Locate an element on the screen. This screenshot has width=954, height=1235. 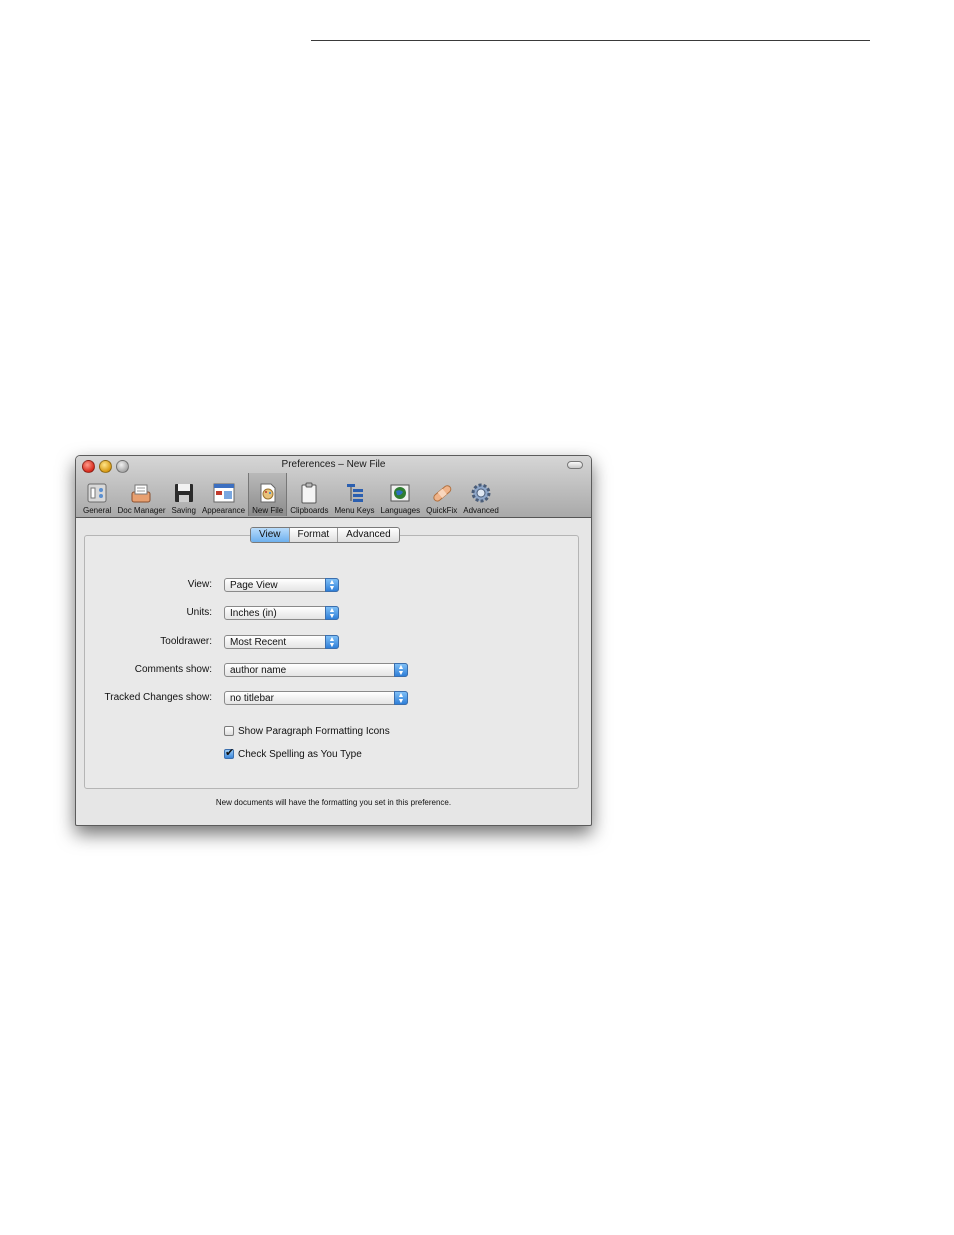
toolbar-label: Clipboards is located at coordinates (309, 510).